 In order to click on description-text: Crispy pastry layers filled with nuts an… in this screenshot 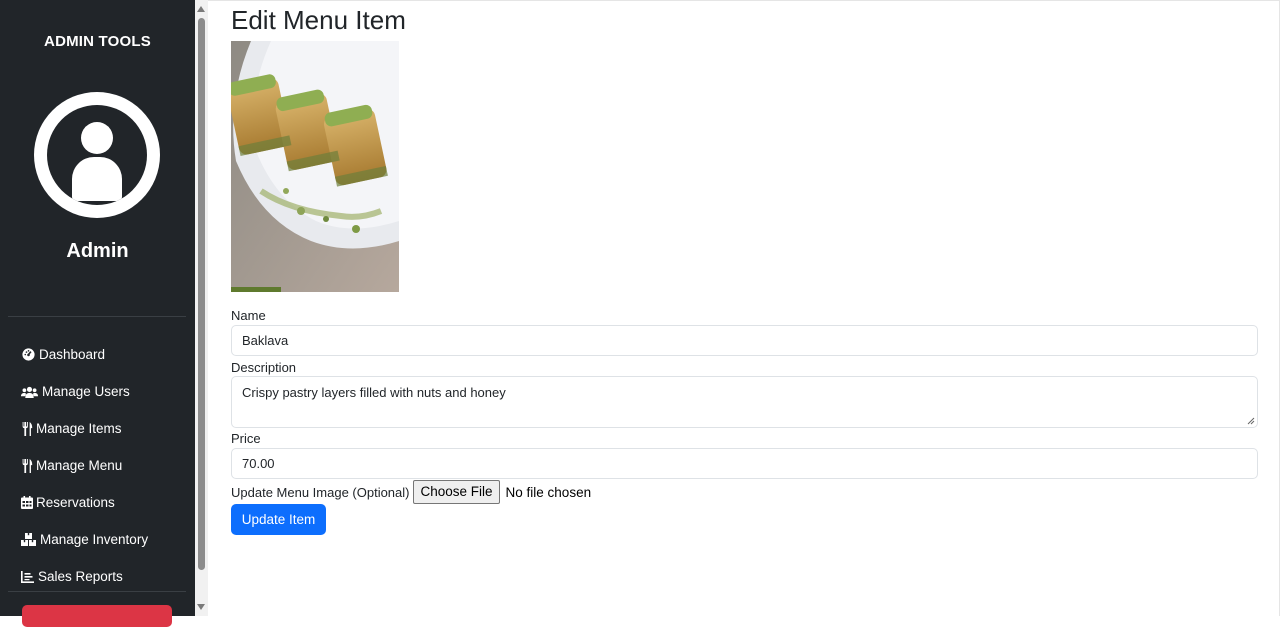, I will do `click(374, 392)`.